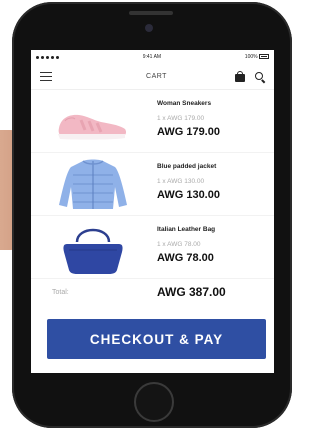  I want to click on page-title: CART, so click(156, 76).